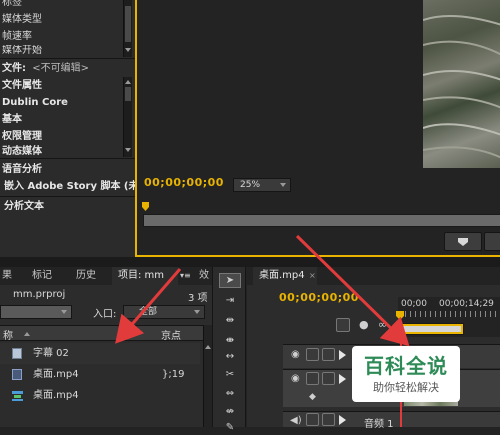 The image size is (500, 435). What do you see at coordinates (352, 290) in the screenshot?
I see `arrow-to-timeline` at bounding box center [352, 290].